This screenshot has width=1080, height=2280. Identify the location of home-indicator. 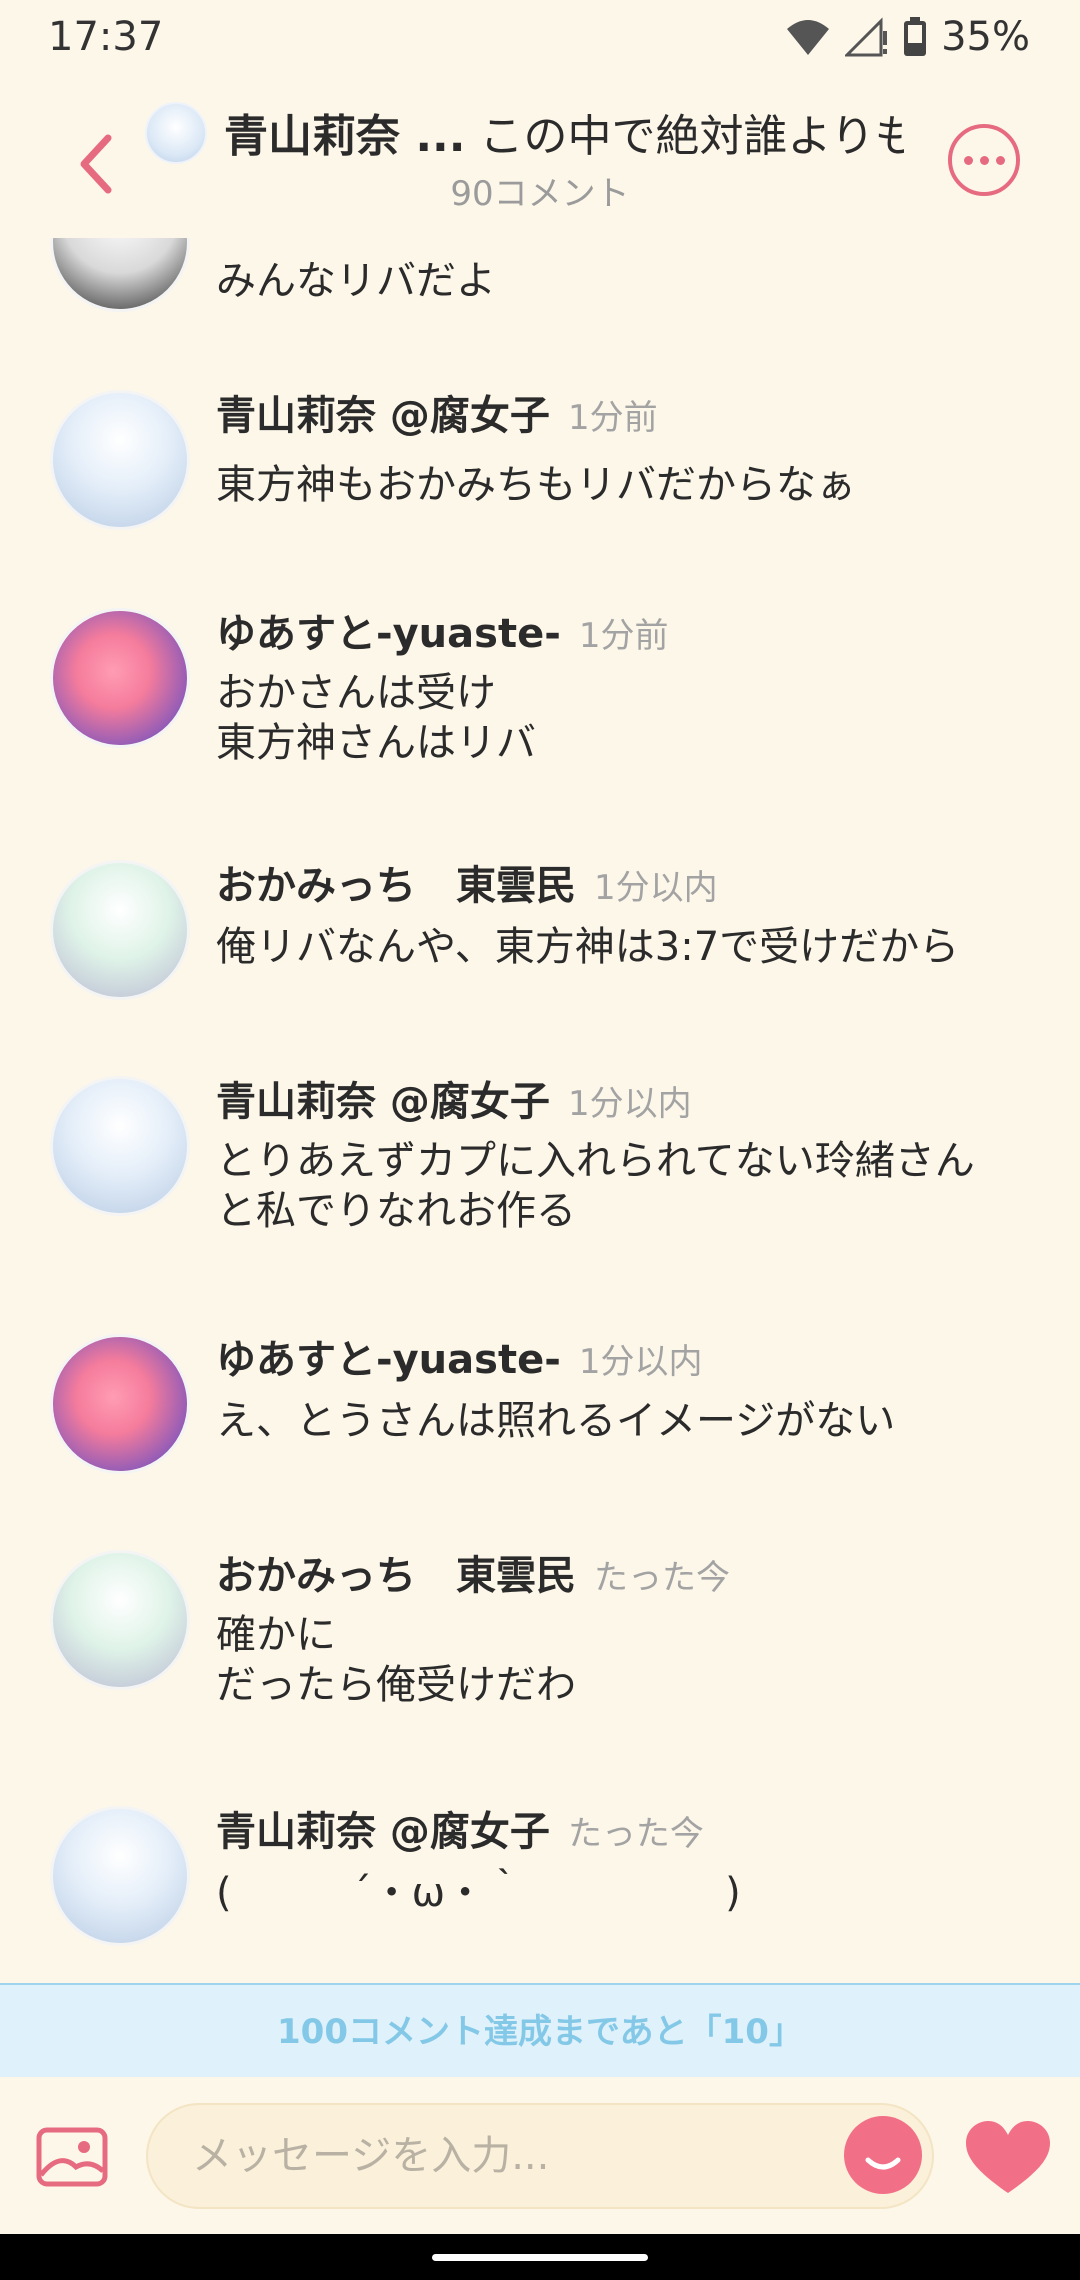
(540, 2257).